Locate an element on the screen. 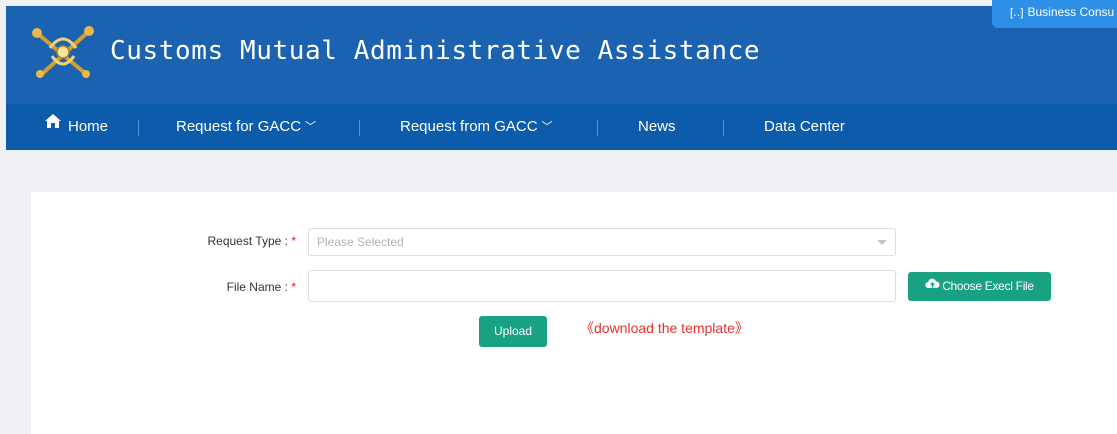  file-name-input is located at coordinates (602, 286).